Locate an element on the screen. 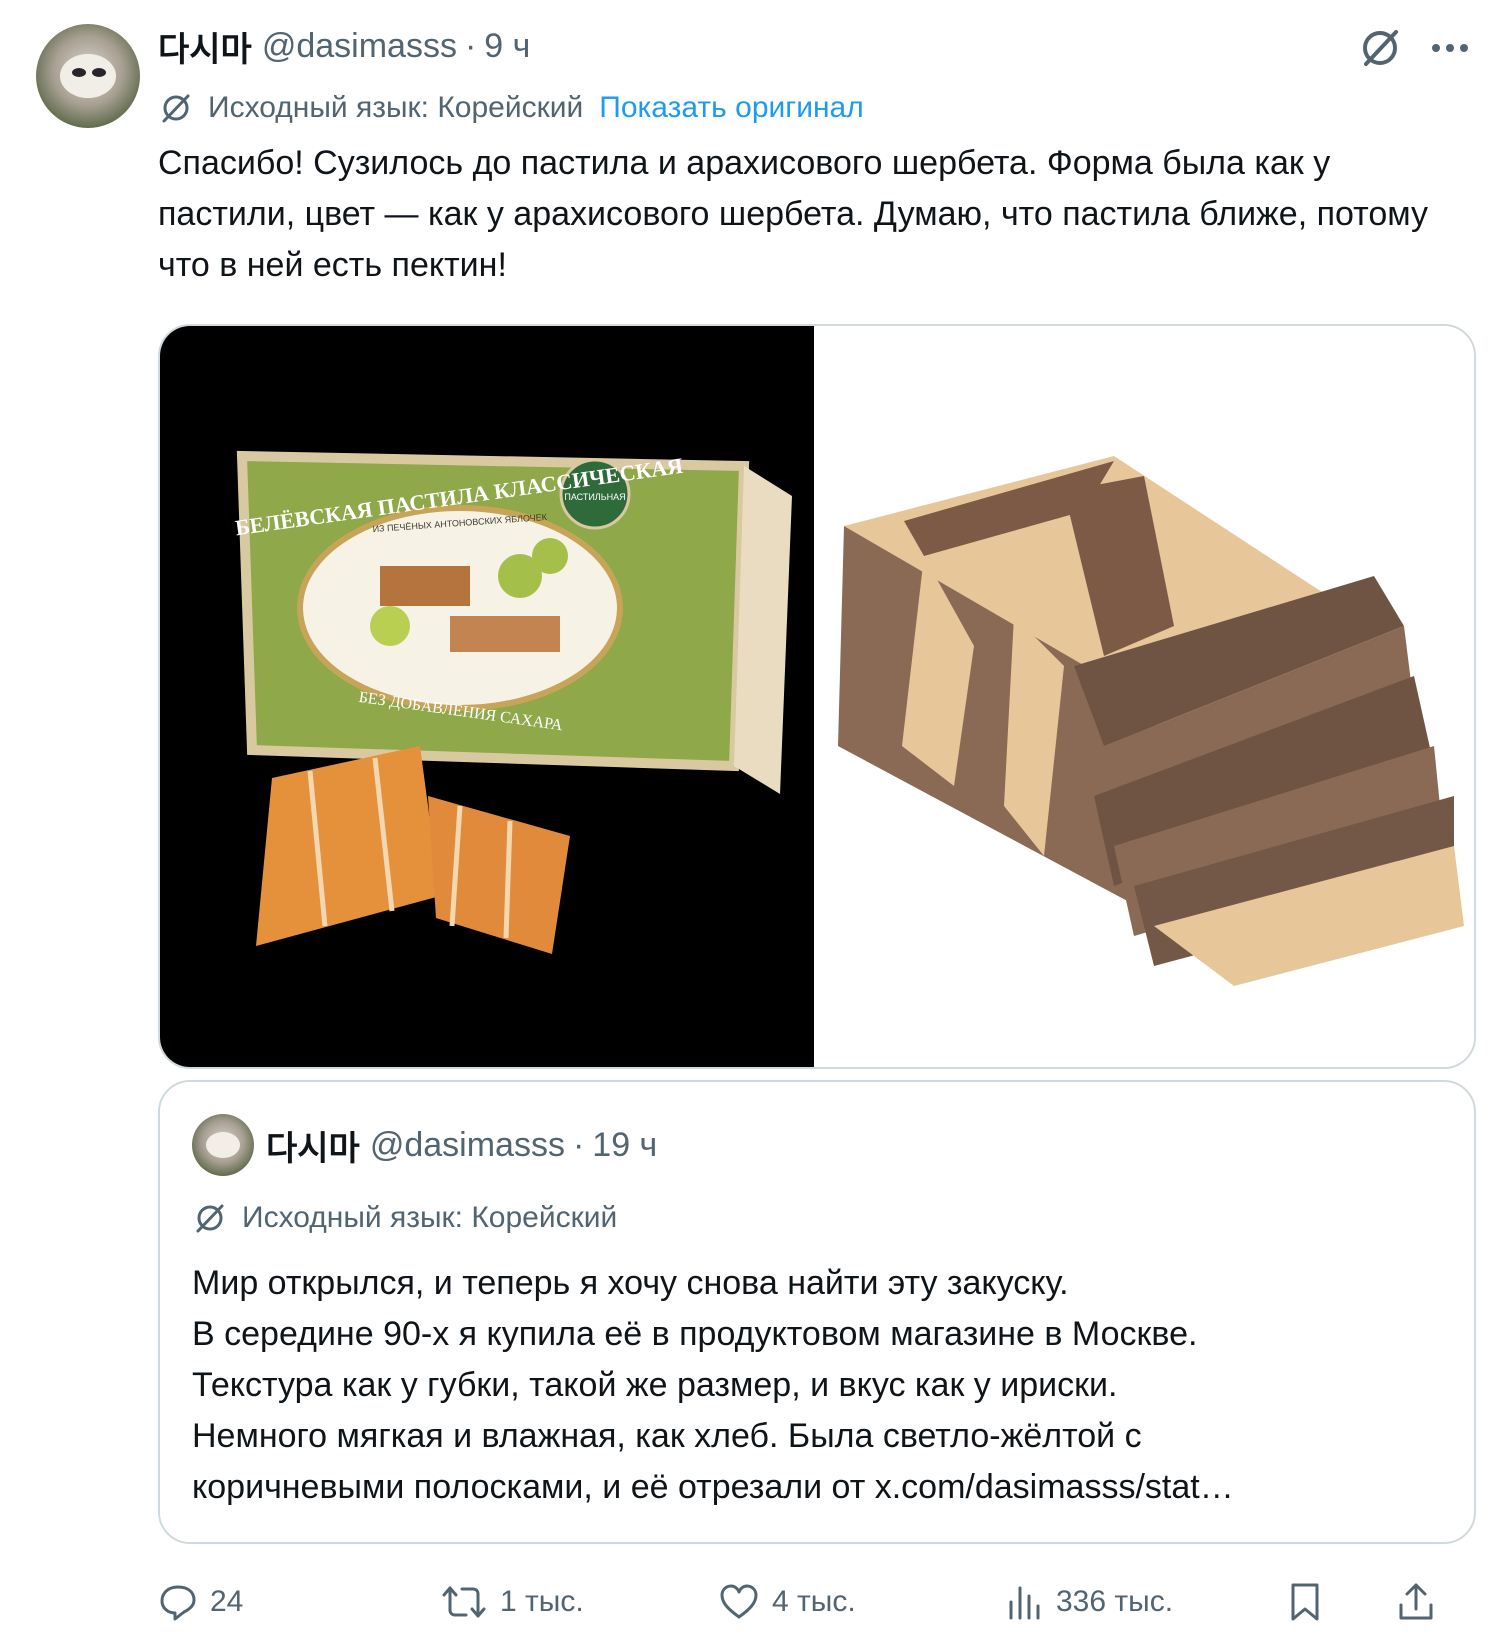  tweet-time: 9 ч is located at coordinates (507, 46).